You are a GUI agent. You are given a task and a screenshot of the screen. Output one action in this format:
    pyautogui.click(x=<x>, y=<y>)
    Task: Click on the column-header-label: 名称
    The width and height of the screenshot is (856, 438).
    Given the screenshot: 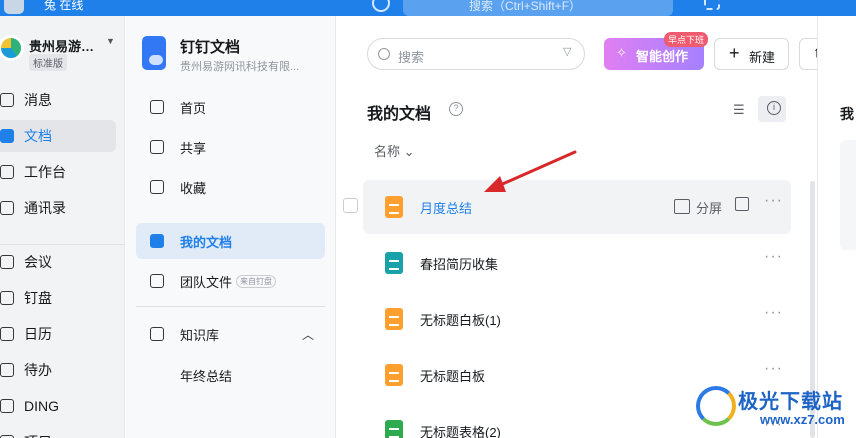 What is the action you would take?
    pyautogui.click(x=387, y=151)
    